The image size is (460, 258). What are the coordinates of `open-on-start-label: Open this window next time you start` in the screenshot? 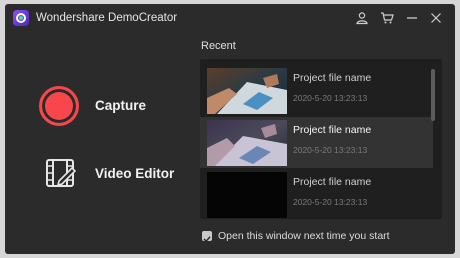 It's located at (304, 236).